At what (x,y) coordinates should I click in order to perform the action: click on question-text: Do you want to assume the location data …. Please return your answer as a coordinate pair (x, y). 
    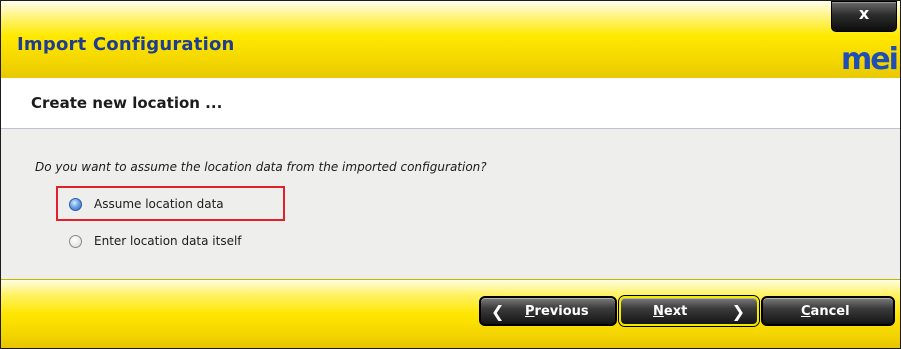
    Looking at the image, I should click on (261, 167).